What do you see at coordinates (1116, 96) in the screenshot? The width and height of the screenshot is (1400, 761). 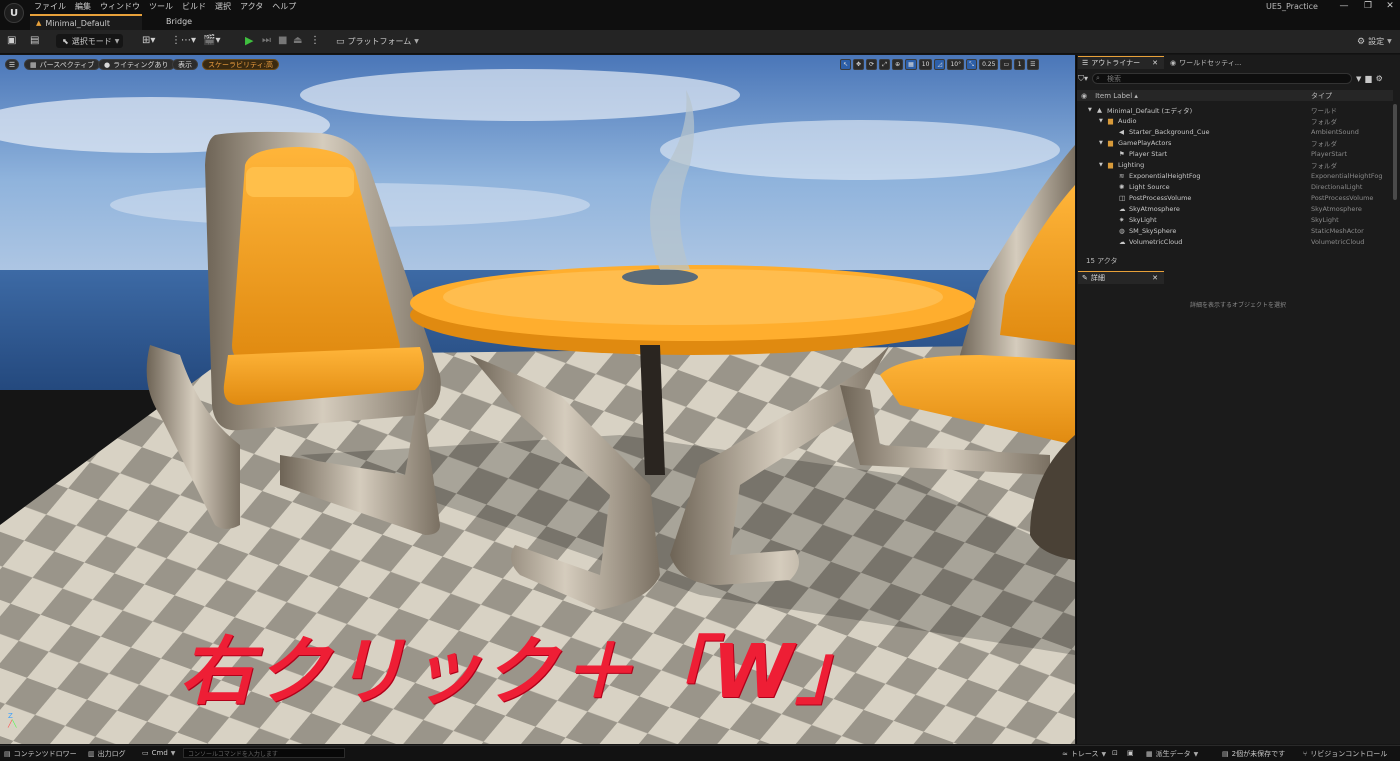 I see `column-item-label: Item Label ▴` at bounding box center [1116, 96].